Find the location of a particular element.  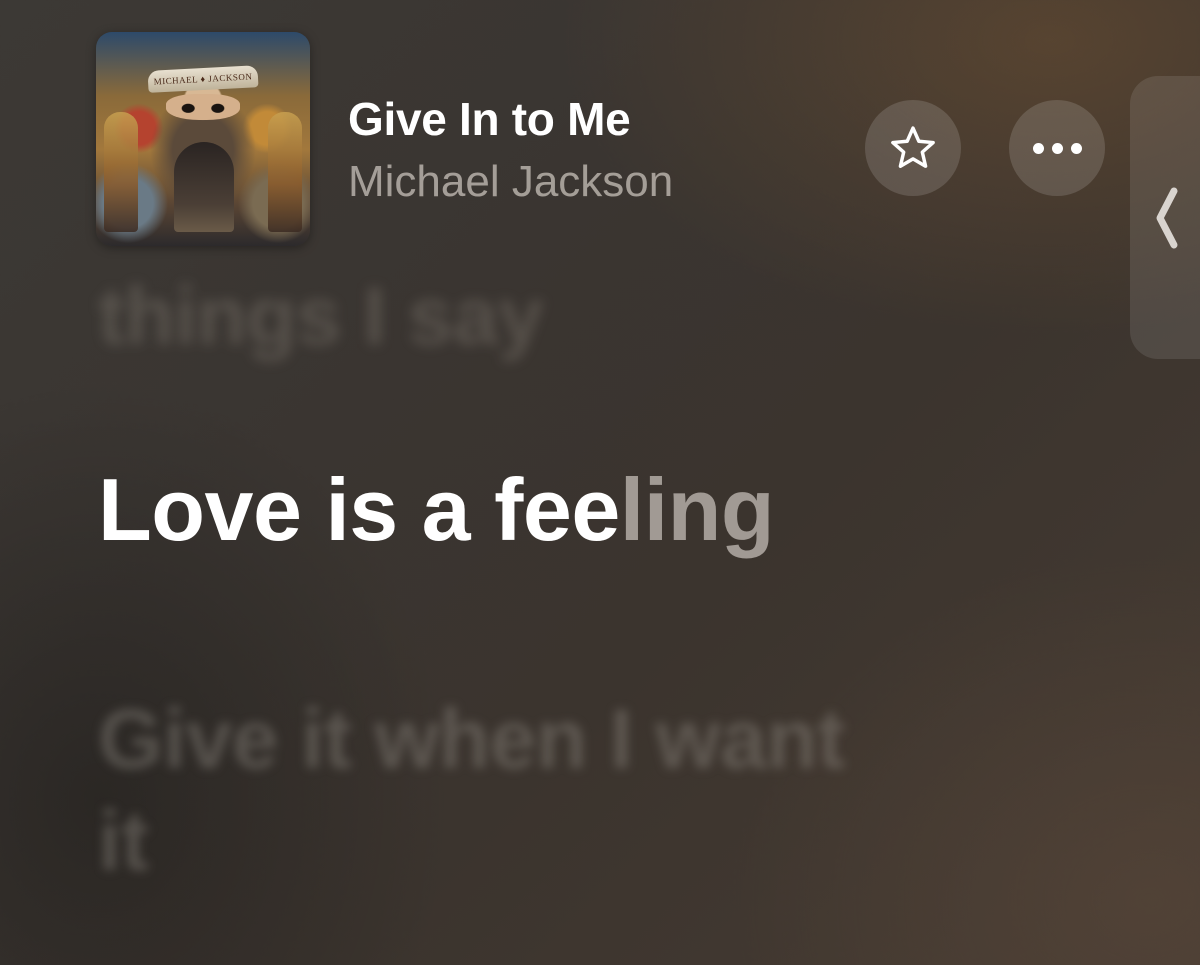

song-title: Give In to Me is located at coordinates (489, 119).